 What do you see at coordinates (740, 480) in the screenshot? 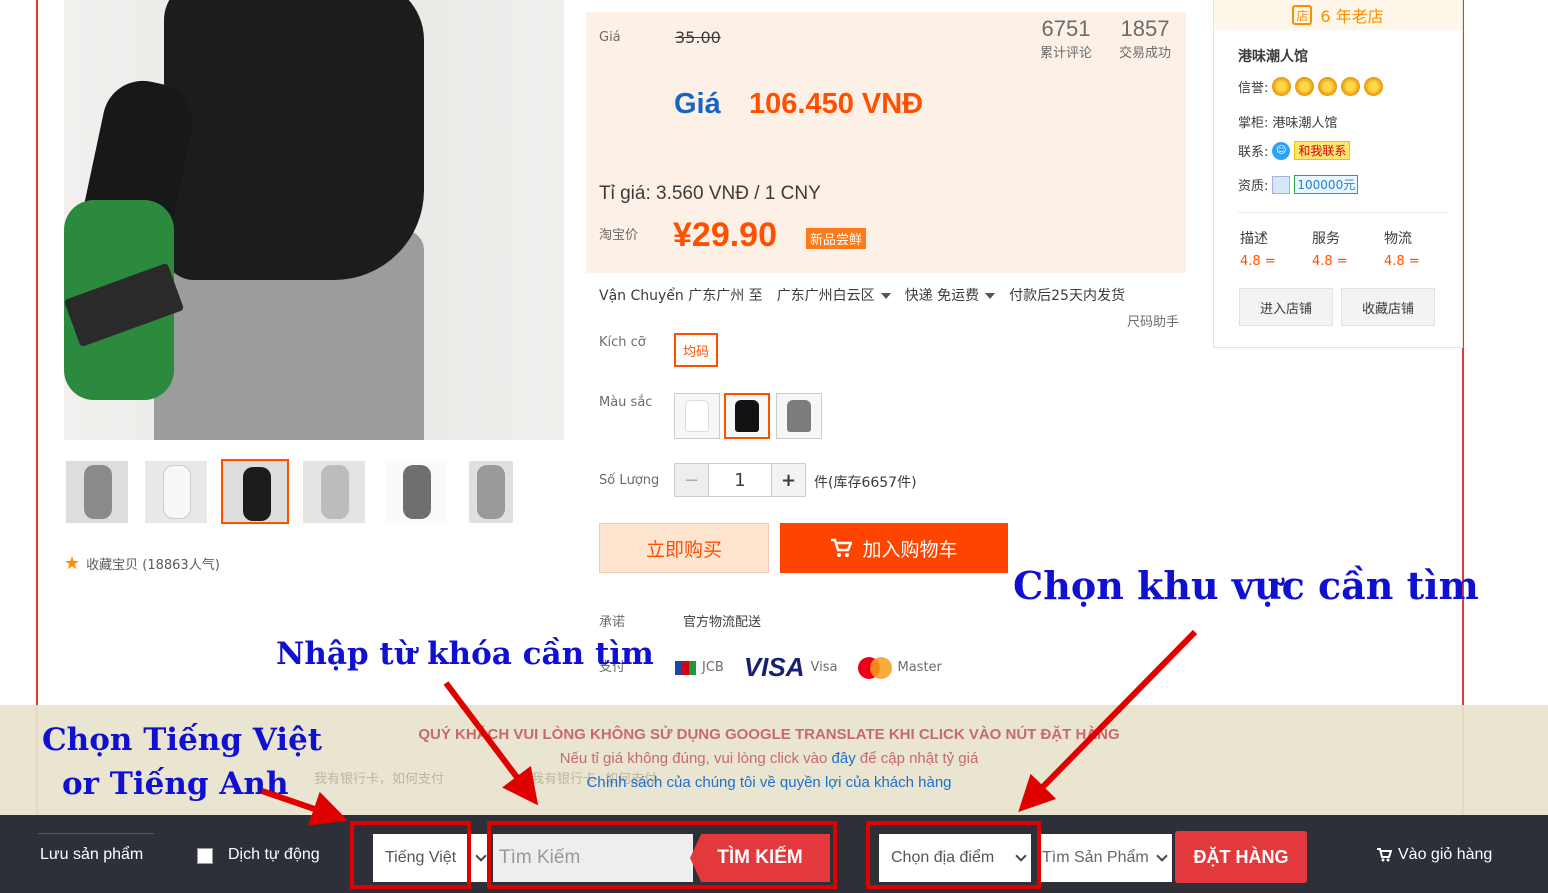
I see `quantity-input: 1` at bounding box center [740, 480].